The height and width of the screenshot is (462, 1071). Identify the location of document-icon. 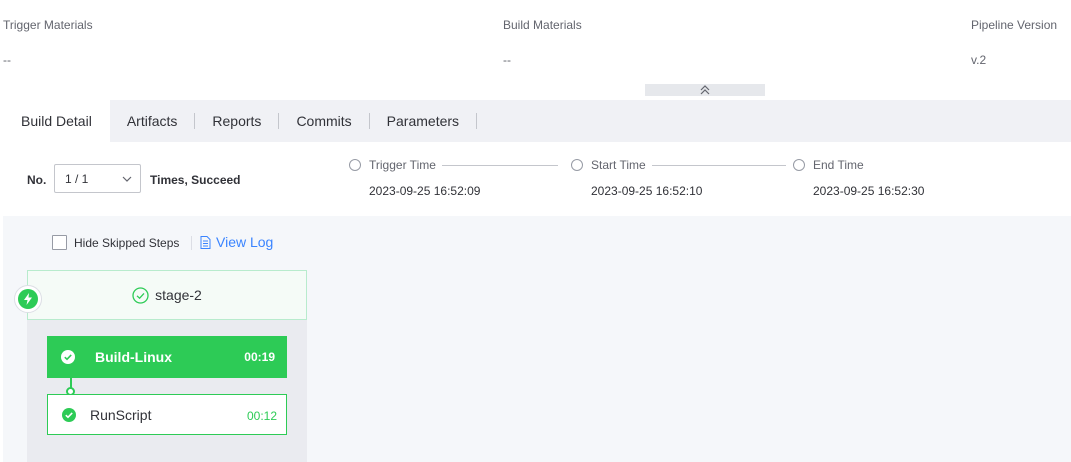
(205, 242).